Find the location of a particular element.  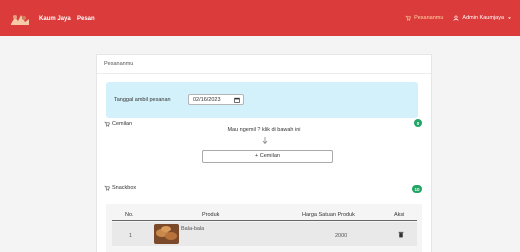

cemilan-empty-message: Mau ngemil ? klik di bawah ini is located at coordinates (264, 130).